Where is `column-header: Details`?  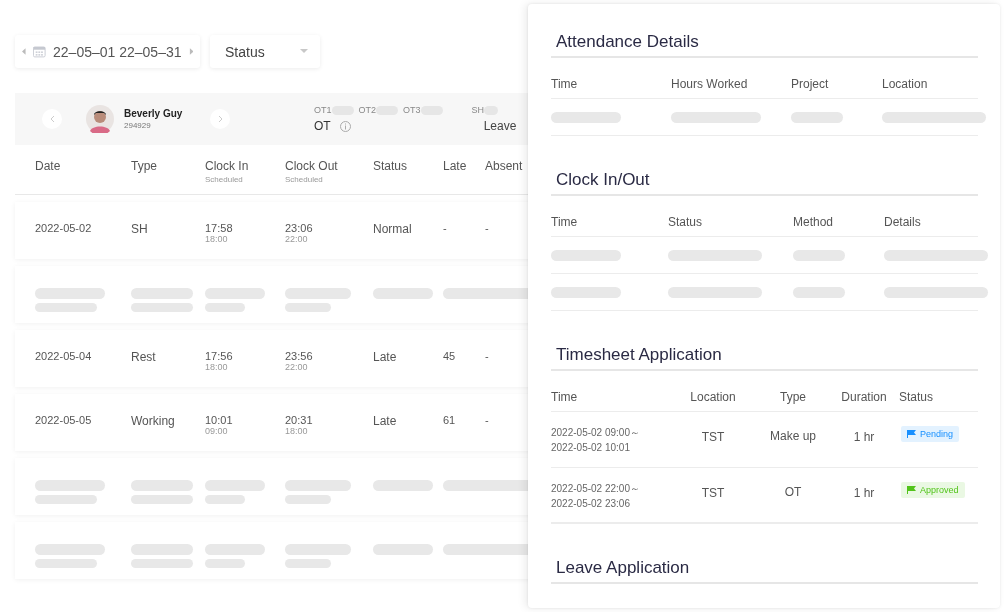
column-header: Details is located at coordinates (903, 222).